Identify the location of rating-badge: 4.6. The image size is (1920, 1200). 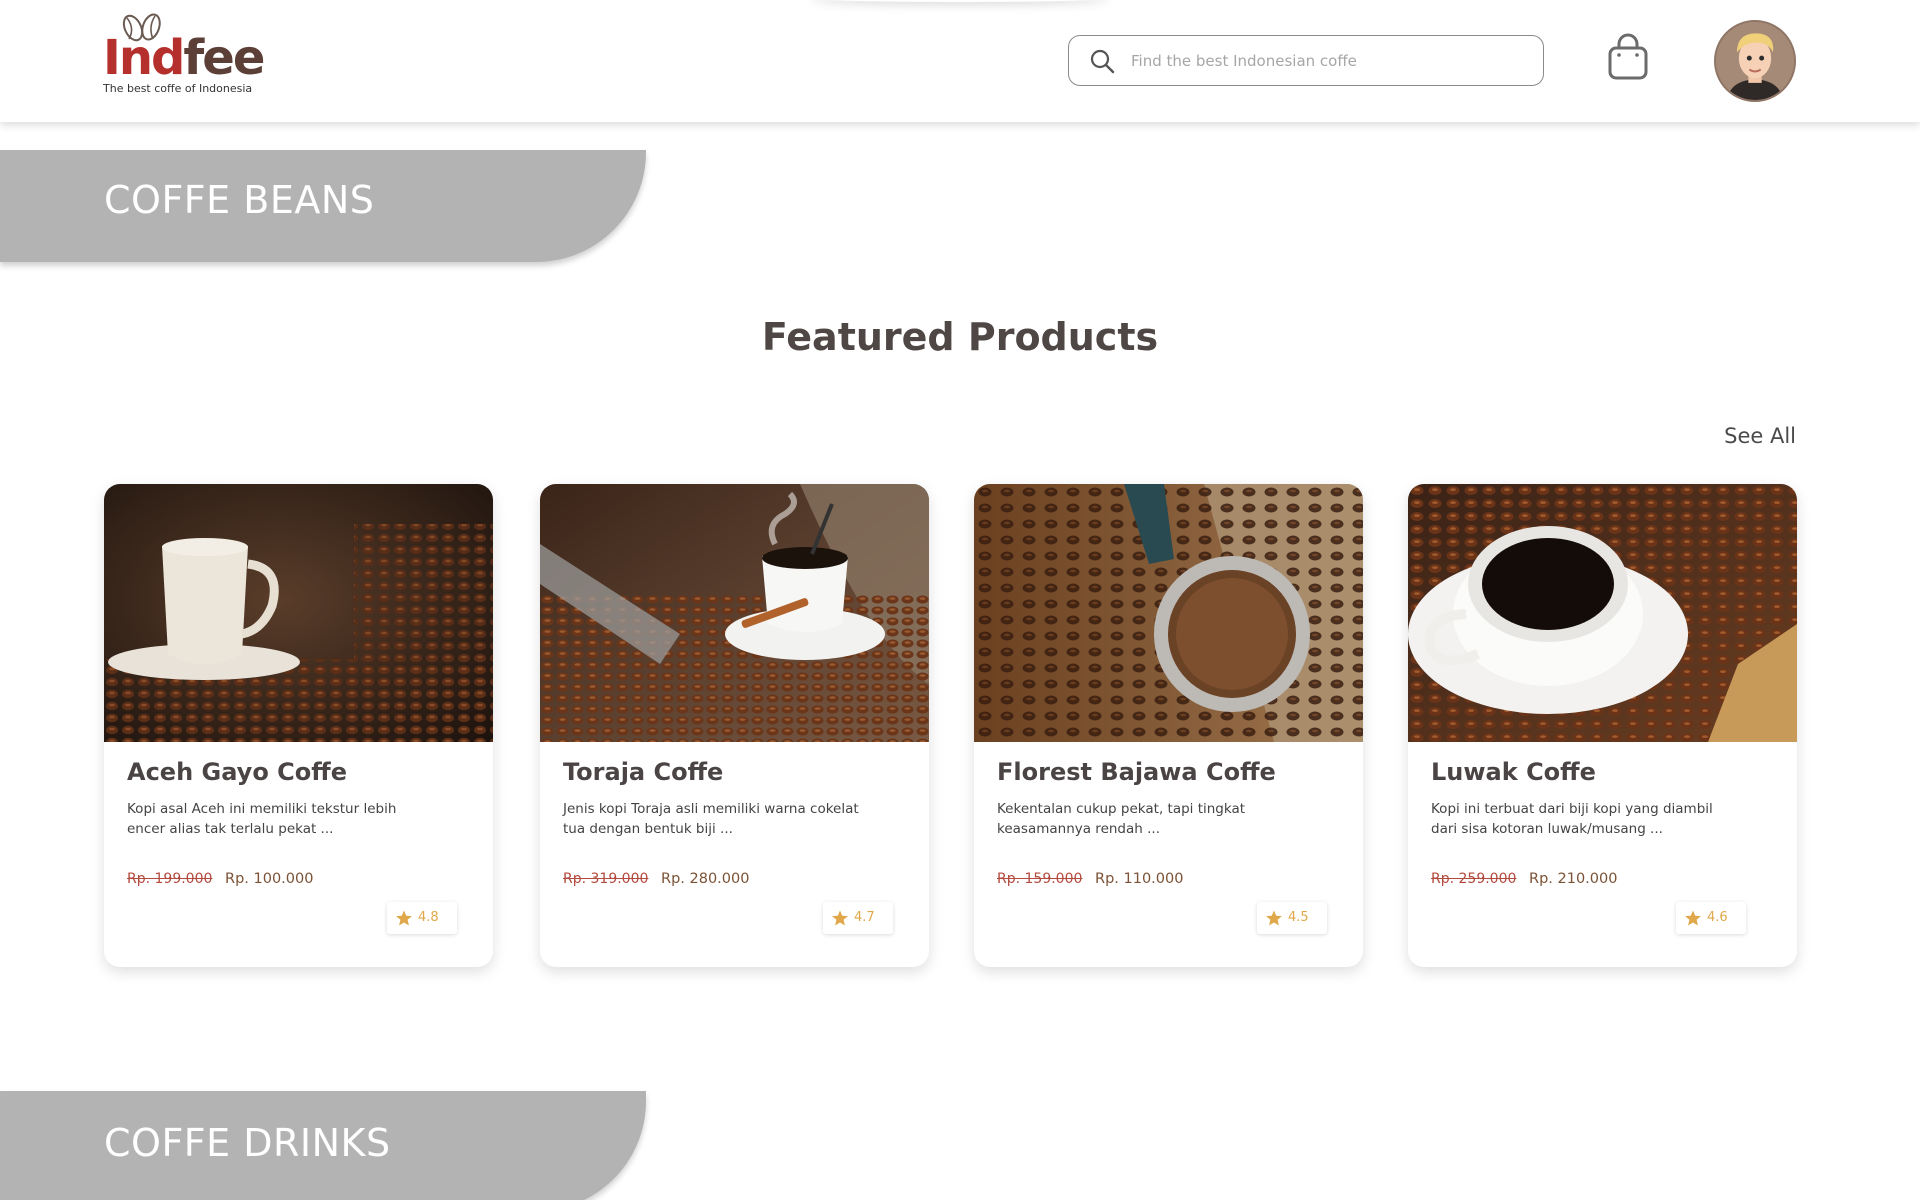
(1711, 918).